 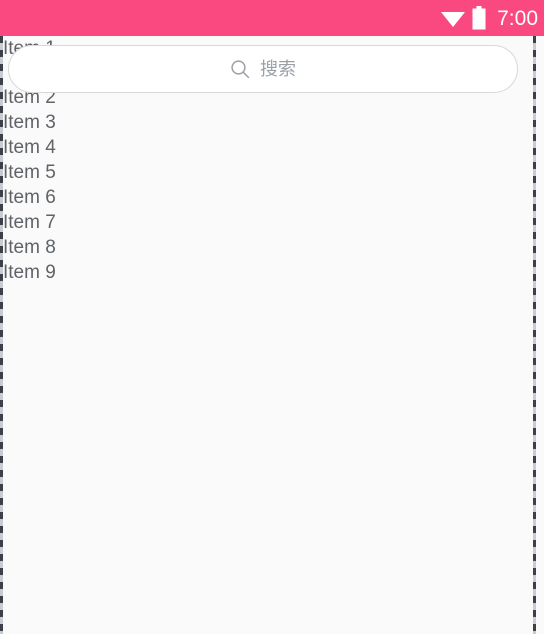 I want to click on list-item: Item 9, so click(x=268, y=272).